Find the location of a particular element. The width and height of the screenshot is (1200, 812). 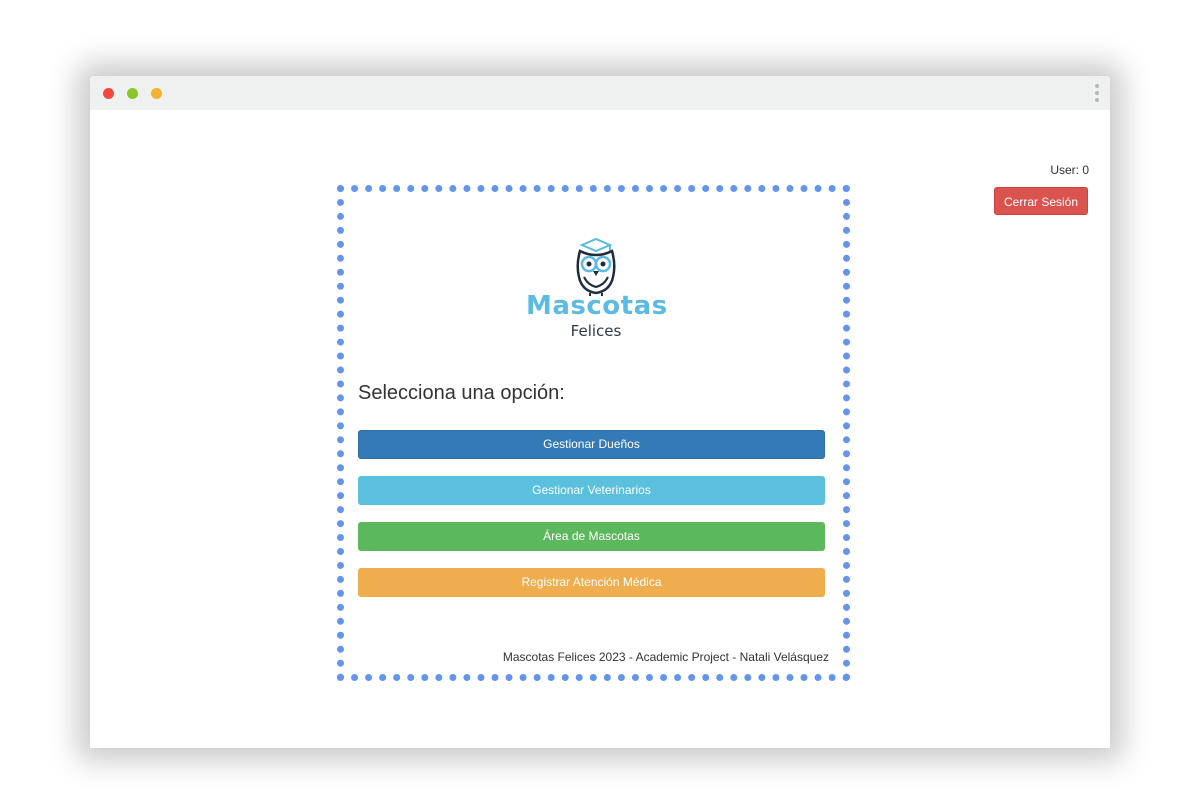

menu-heading: Selecciona una opción: is located at coordinates (461, 393).